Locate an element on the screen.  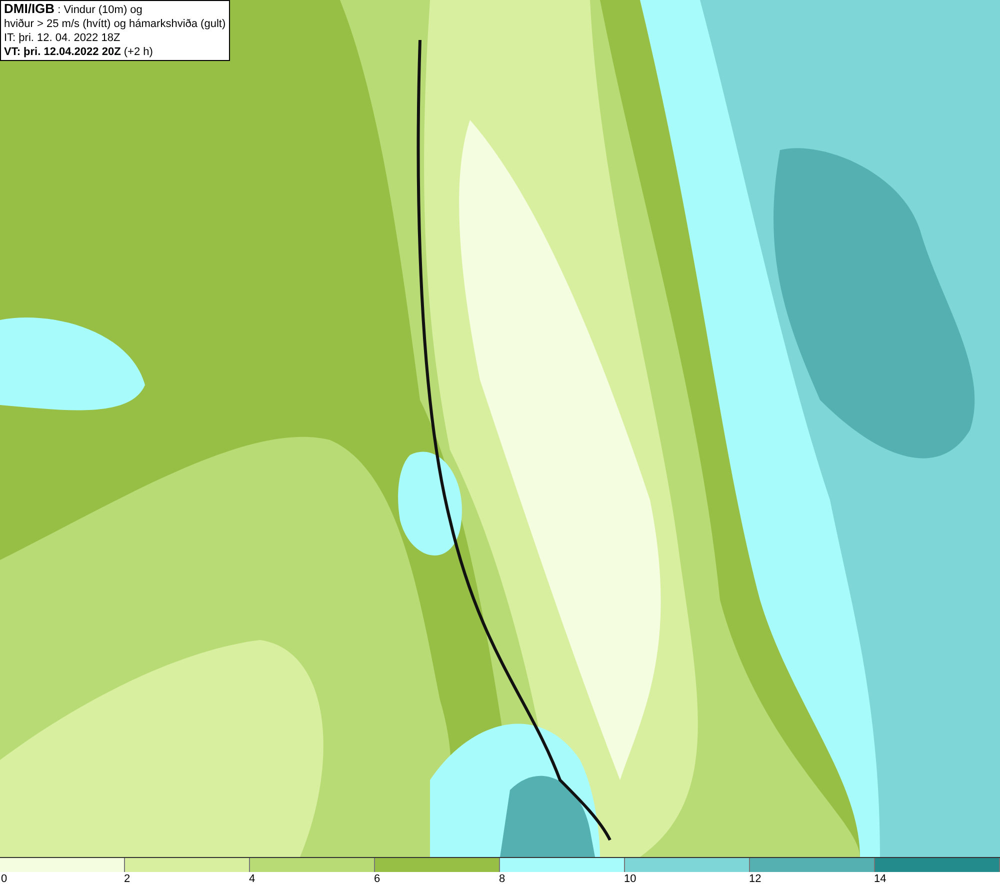
legend-label: 12 is located at coordinates (755, 879).